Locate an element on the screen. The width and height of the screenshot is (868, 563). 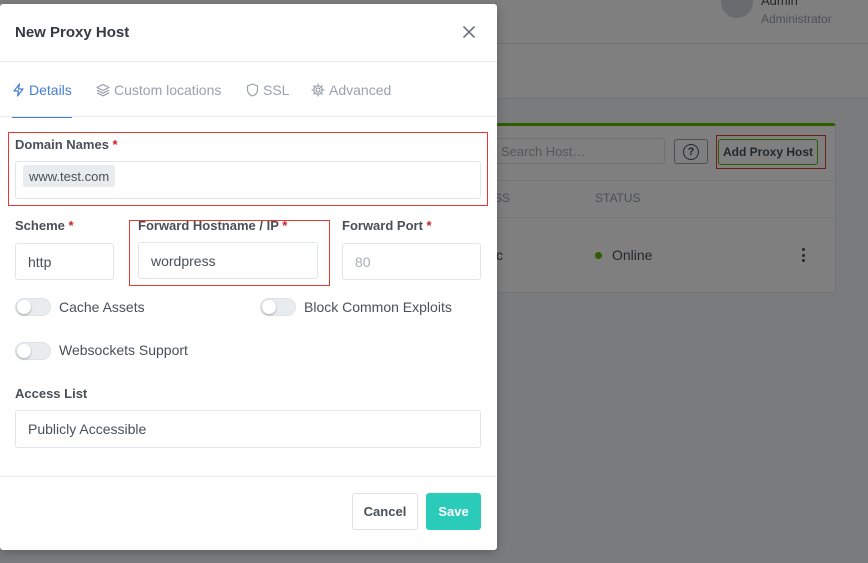
tab-details: Details is located at coordinates (42, 90).